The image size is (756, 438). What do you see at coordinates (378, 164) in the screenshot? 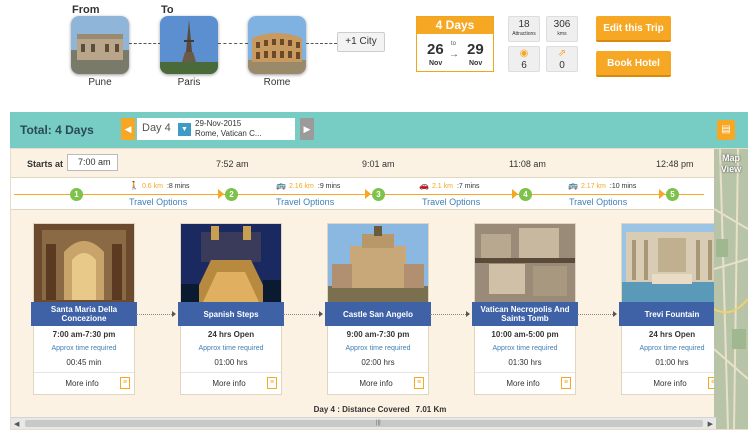
I see `time-mark: 9:01 am` at bounding box center [378, 164].